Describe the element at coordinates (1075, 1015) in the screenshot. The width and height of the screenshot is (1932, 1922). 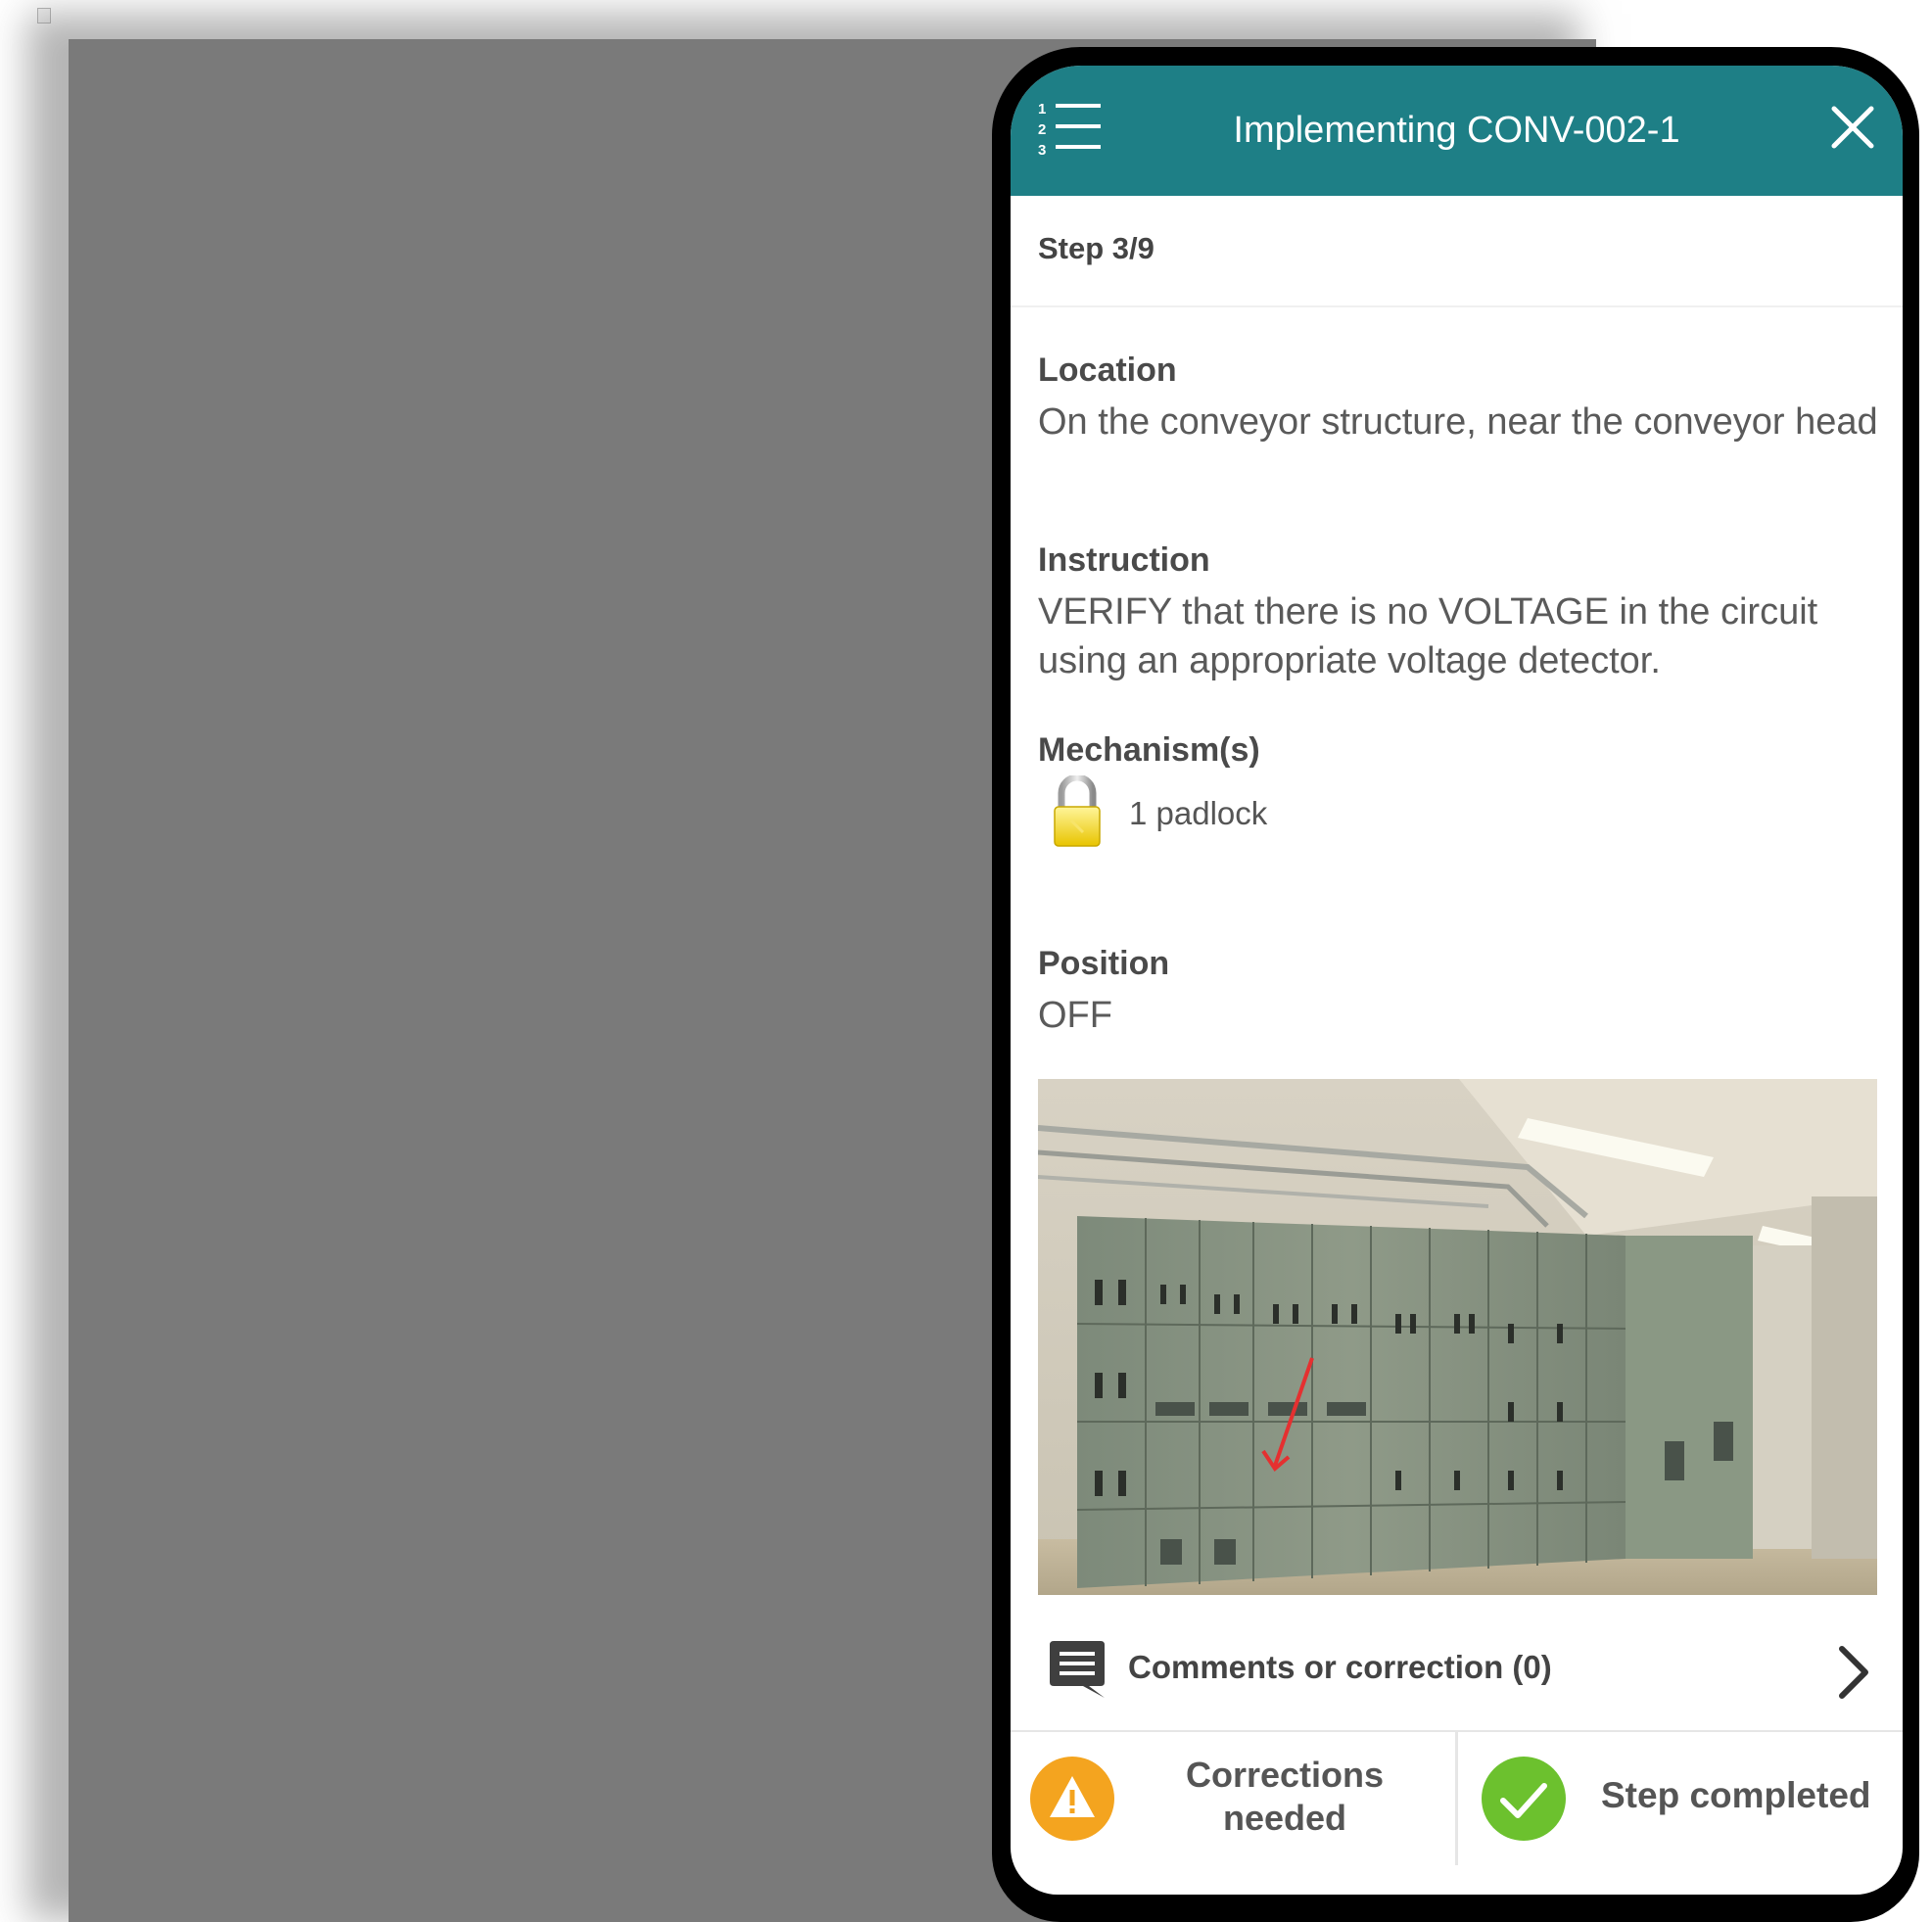
I see `position-value: OFF` at that location.